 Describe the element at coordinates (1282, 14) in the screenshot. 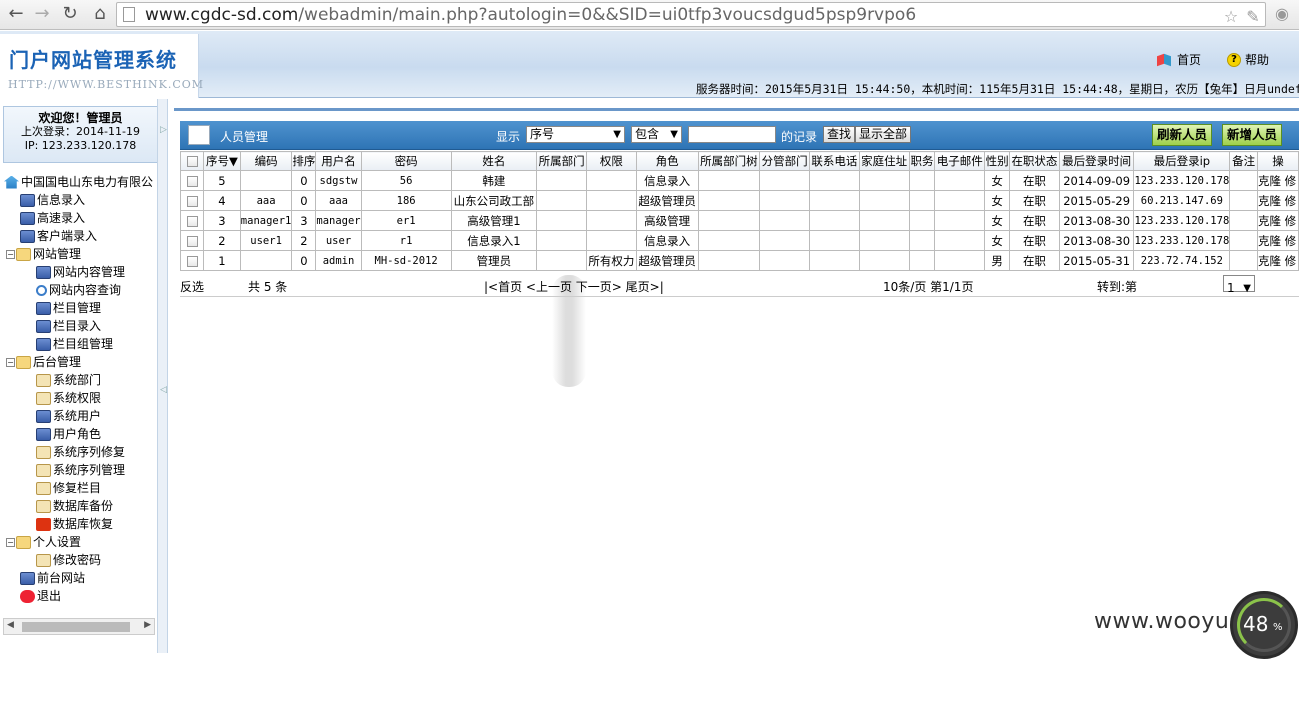

I see `globe-icon: ◉` at that location.